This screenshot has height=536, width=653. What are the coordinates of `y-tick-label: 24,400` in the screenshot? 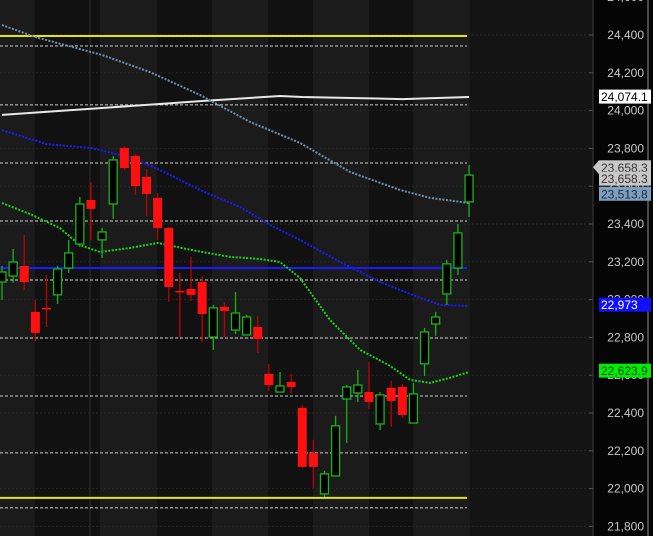 It's located at (625, 35).